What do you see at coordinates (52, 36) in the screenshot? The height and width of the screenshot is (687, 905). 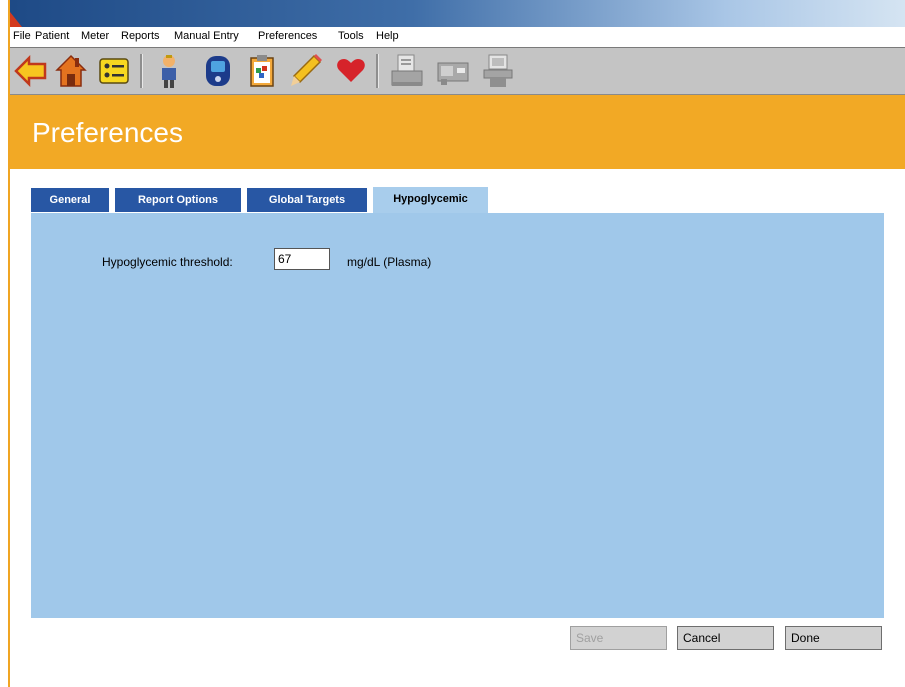 I see `menu-patient: Patient` at bounding box center [52, 36].